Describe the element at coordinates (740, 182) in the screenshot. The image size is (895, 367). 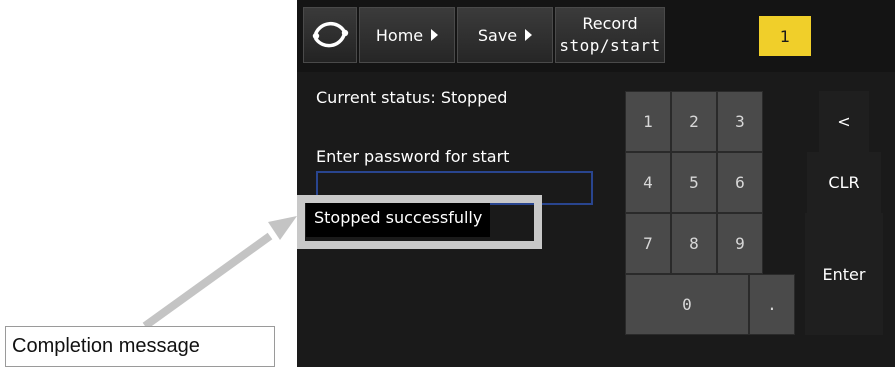
I see `key-6: 6` at that location.